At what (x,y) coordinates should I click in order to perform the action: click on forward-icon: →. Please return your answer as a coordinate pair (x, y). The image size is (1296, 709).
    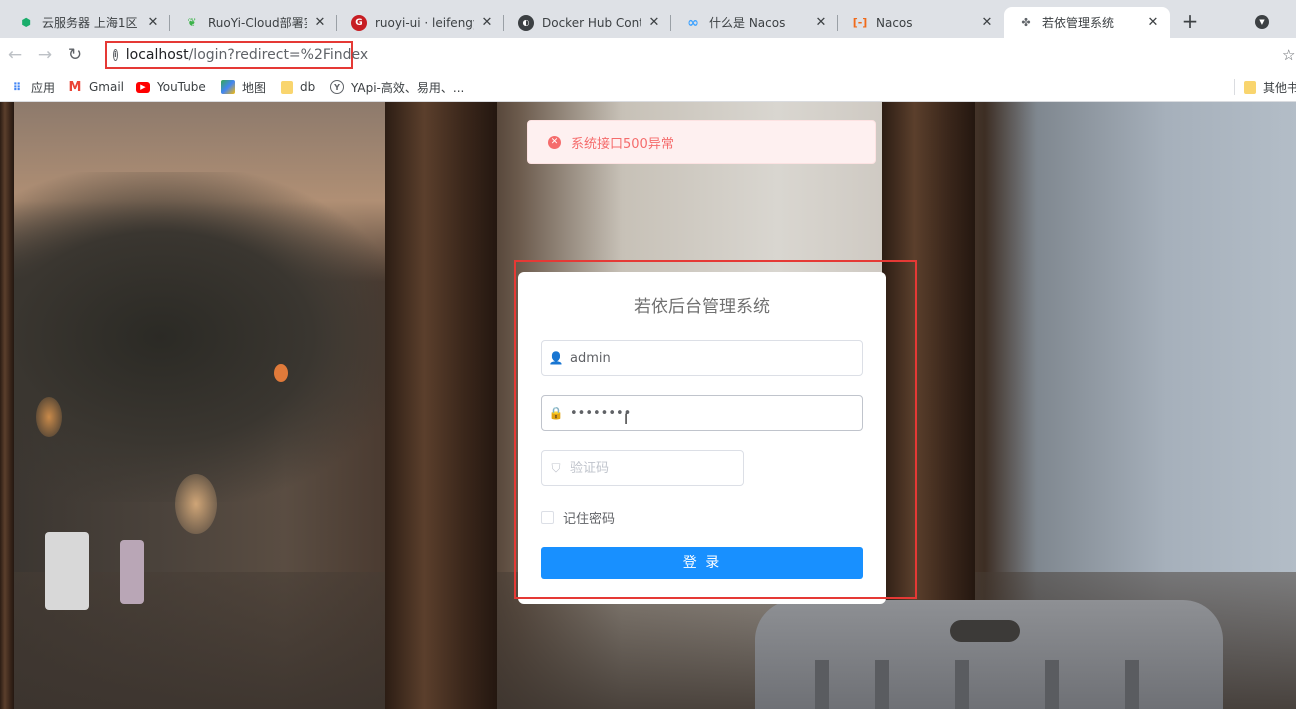
    Looking at the image, I should click on (45, 55).